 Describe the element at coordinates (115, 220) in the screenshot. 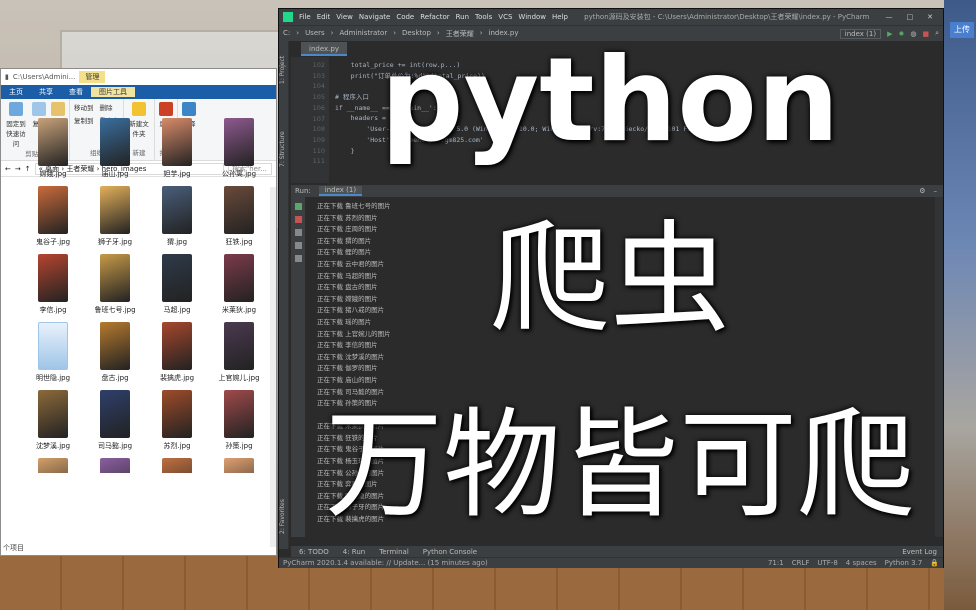

I see `file-item: 狮子牙.jpg` at that location.